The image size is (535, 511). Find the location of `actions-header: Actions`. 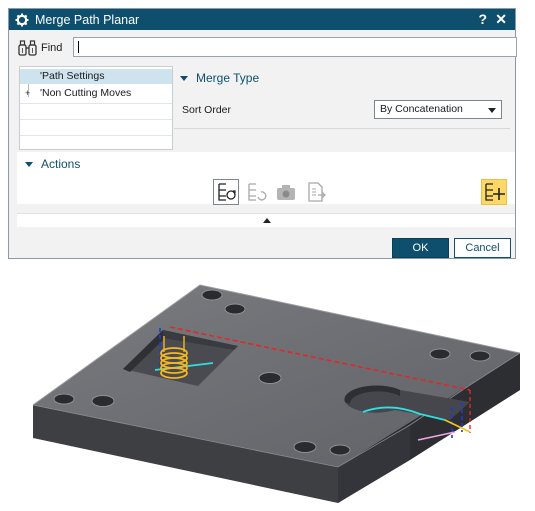

actions-header: Actions is located at coordinates (52, 164).